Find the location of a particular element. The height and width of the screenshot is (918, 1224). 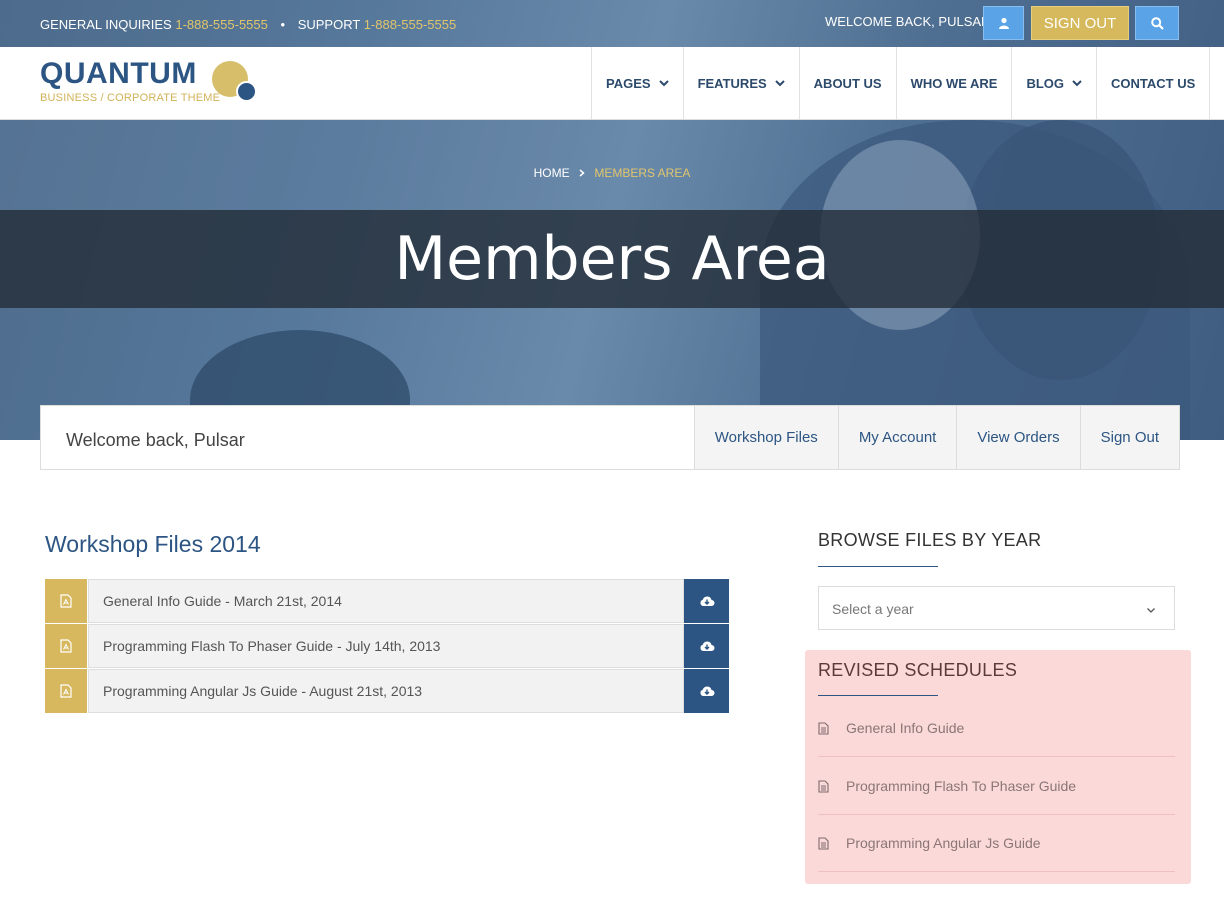

revised-schedule-item: Programming Angular Js Guide is located at coordinates (996, 843).